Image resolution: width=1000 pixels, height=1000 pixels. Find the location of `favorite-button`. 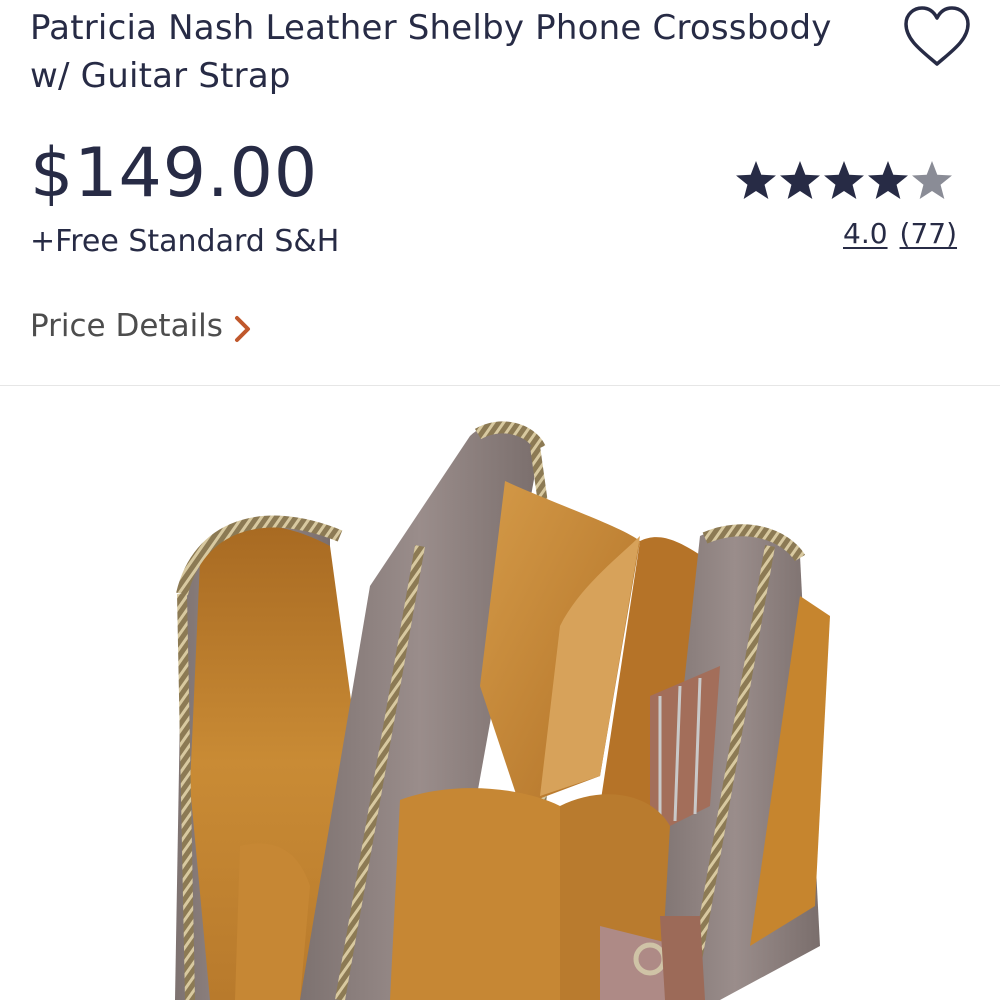

favorite-button is located at coordinates (937, 37).